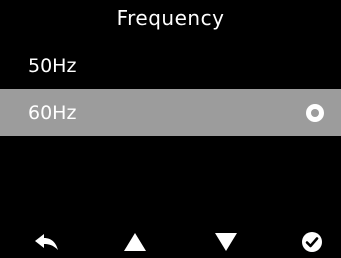  What do you see at coordinates (170, 241) in the screenshot?
I see `softkey-bar` at bounding box center [170, 241].